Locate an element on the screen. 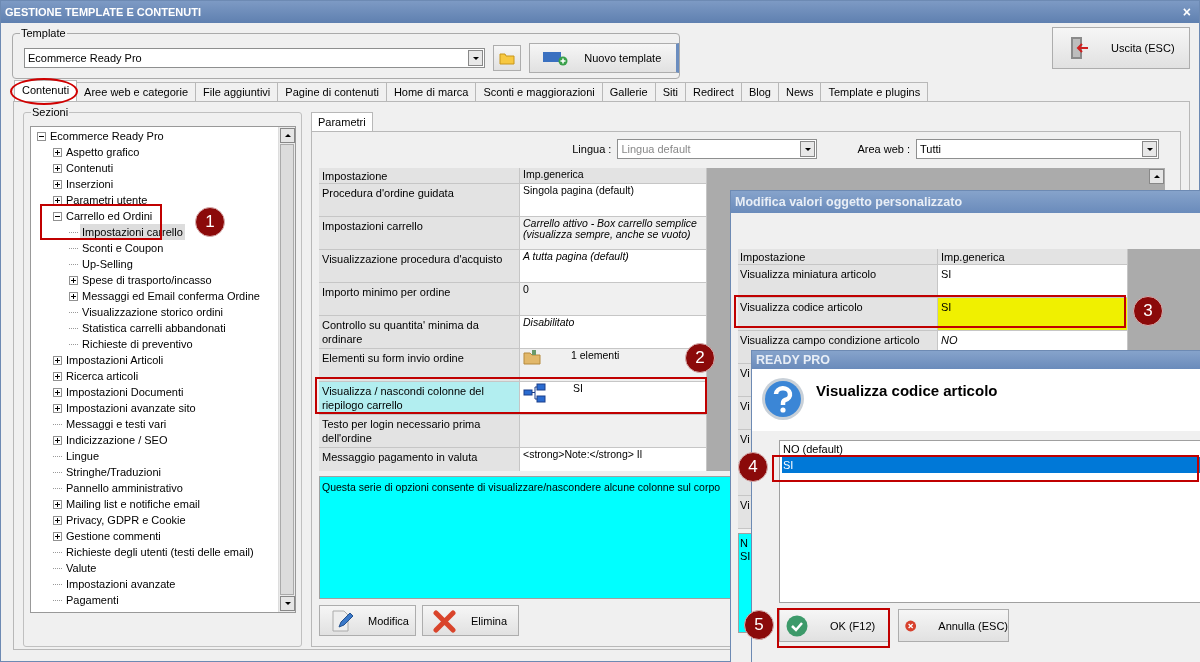  tree-item: Pagamenti is located at coordinates (92, 600).